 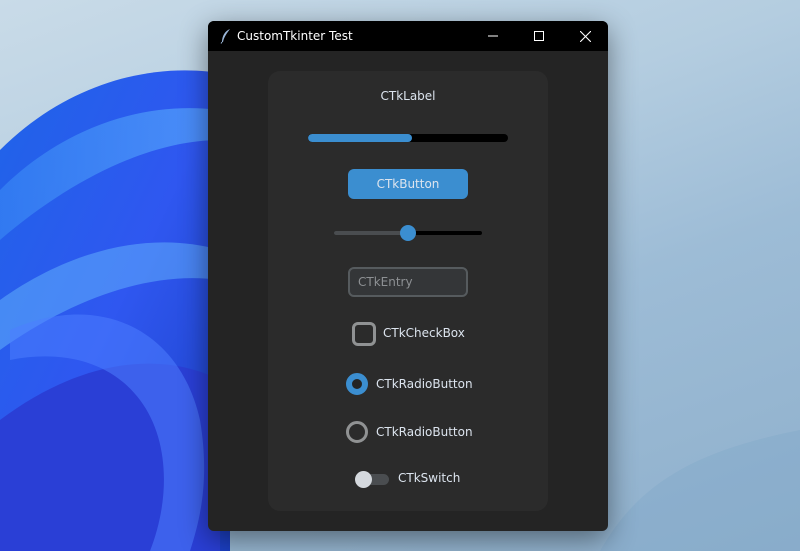 I want to click on minimize-icon, so click(x=493, y=36).